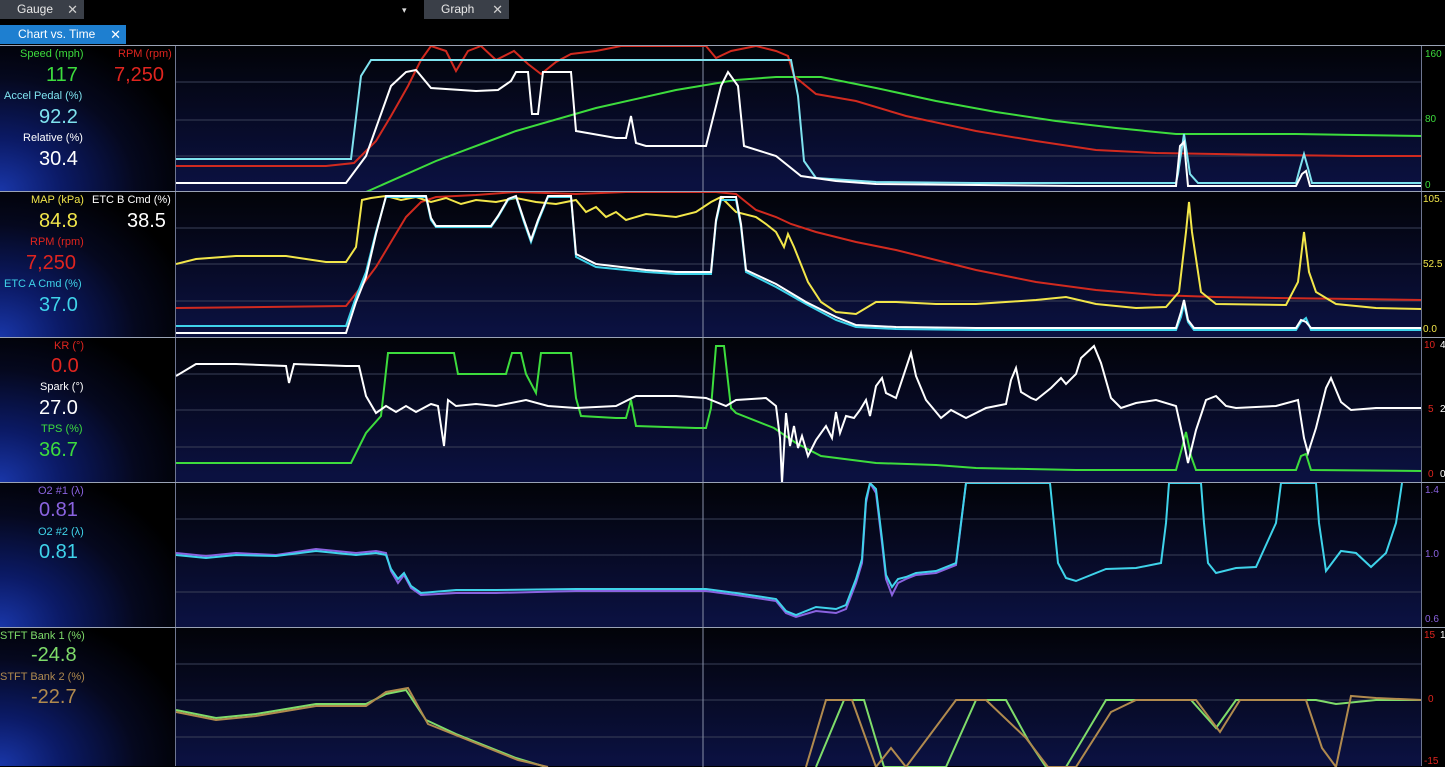 The width and height of the screenshot is (1445, 767). Describe the element at coordinates (1433, 54) in the screenshot. I see `scale-top-label: 160` at that location.